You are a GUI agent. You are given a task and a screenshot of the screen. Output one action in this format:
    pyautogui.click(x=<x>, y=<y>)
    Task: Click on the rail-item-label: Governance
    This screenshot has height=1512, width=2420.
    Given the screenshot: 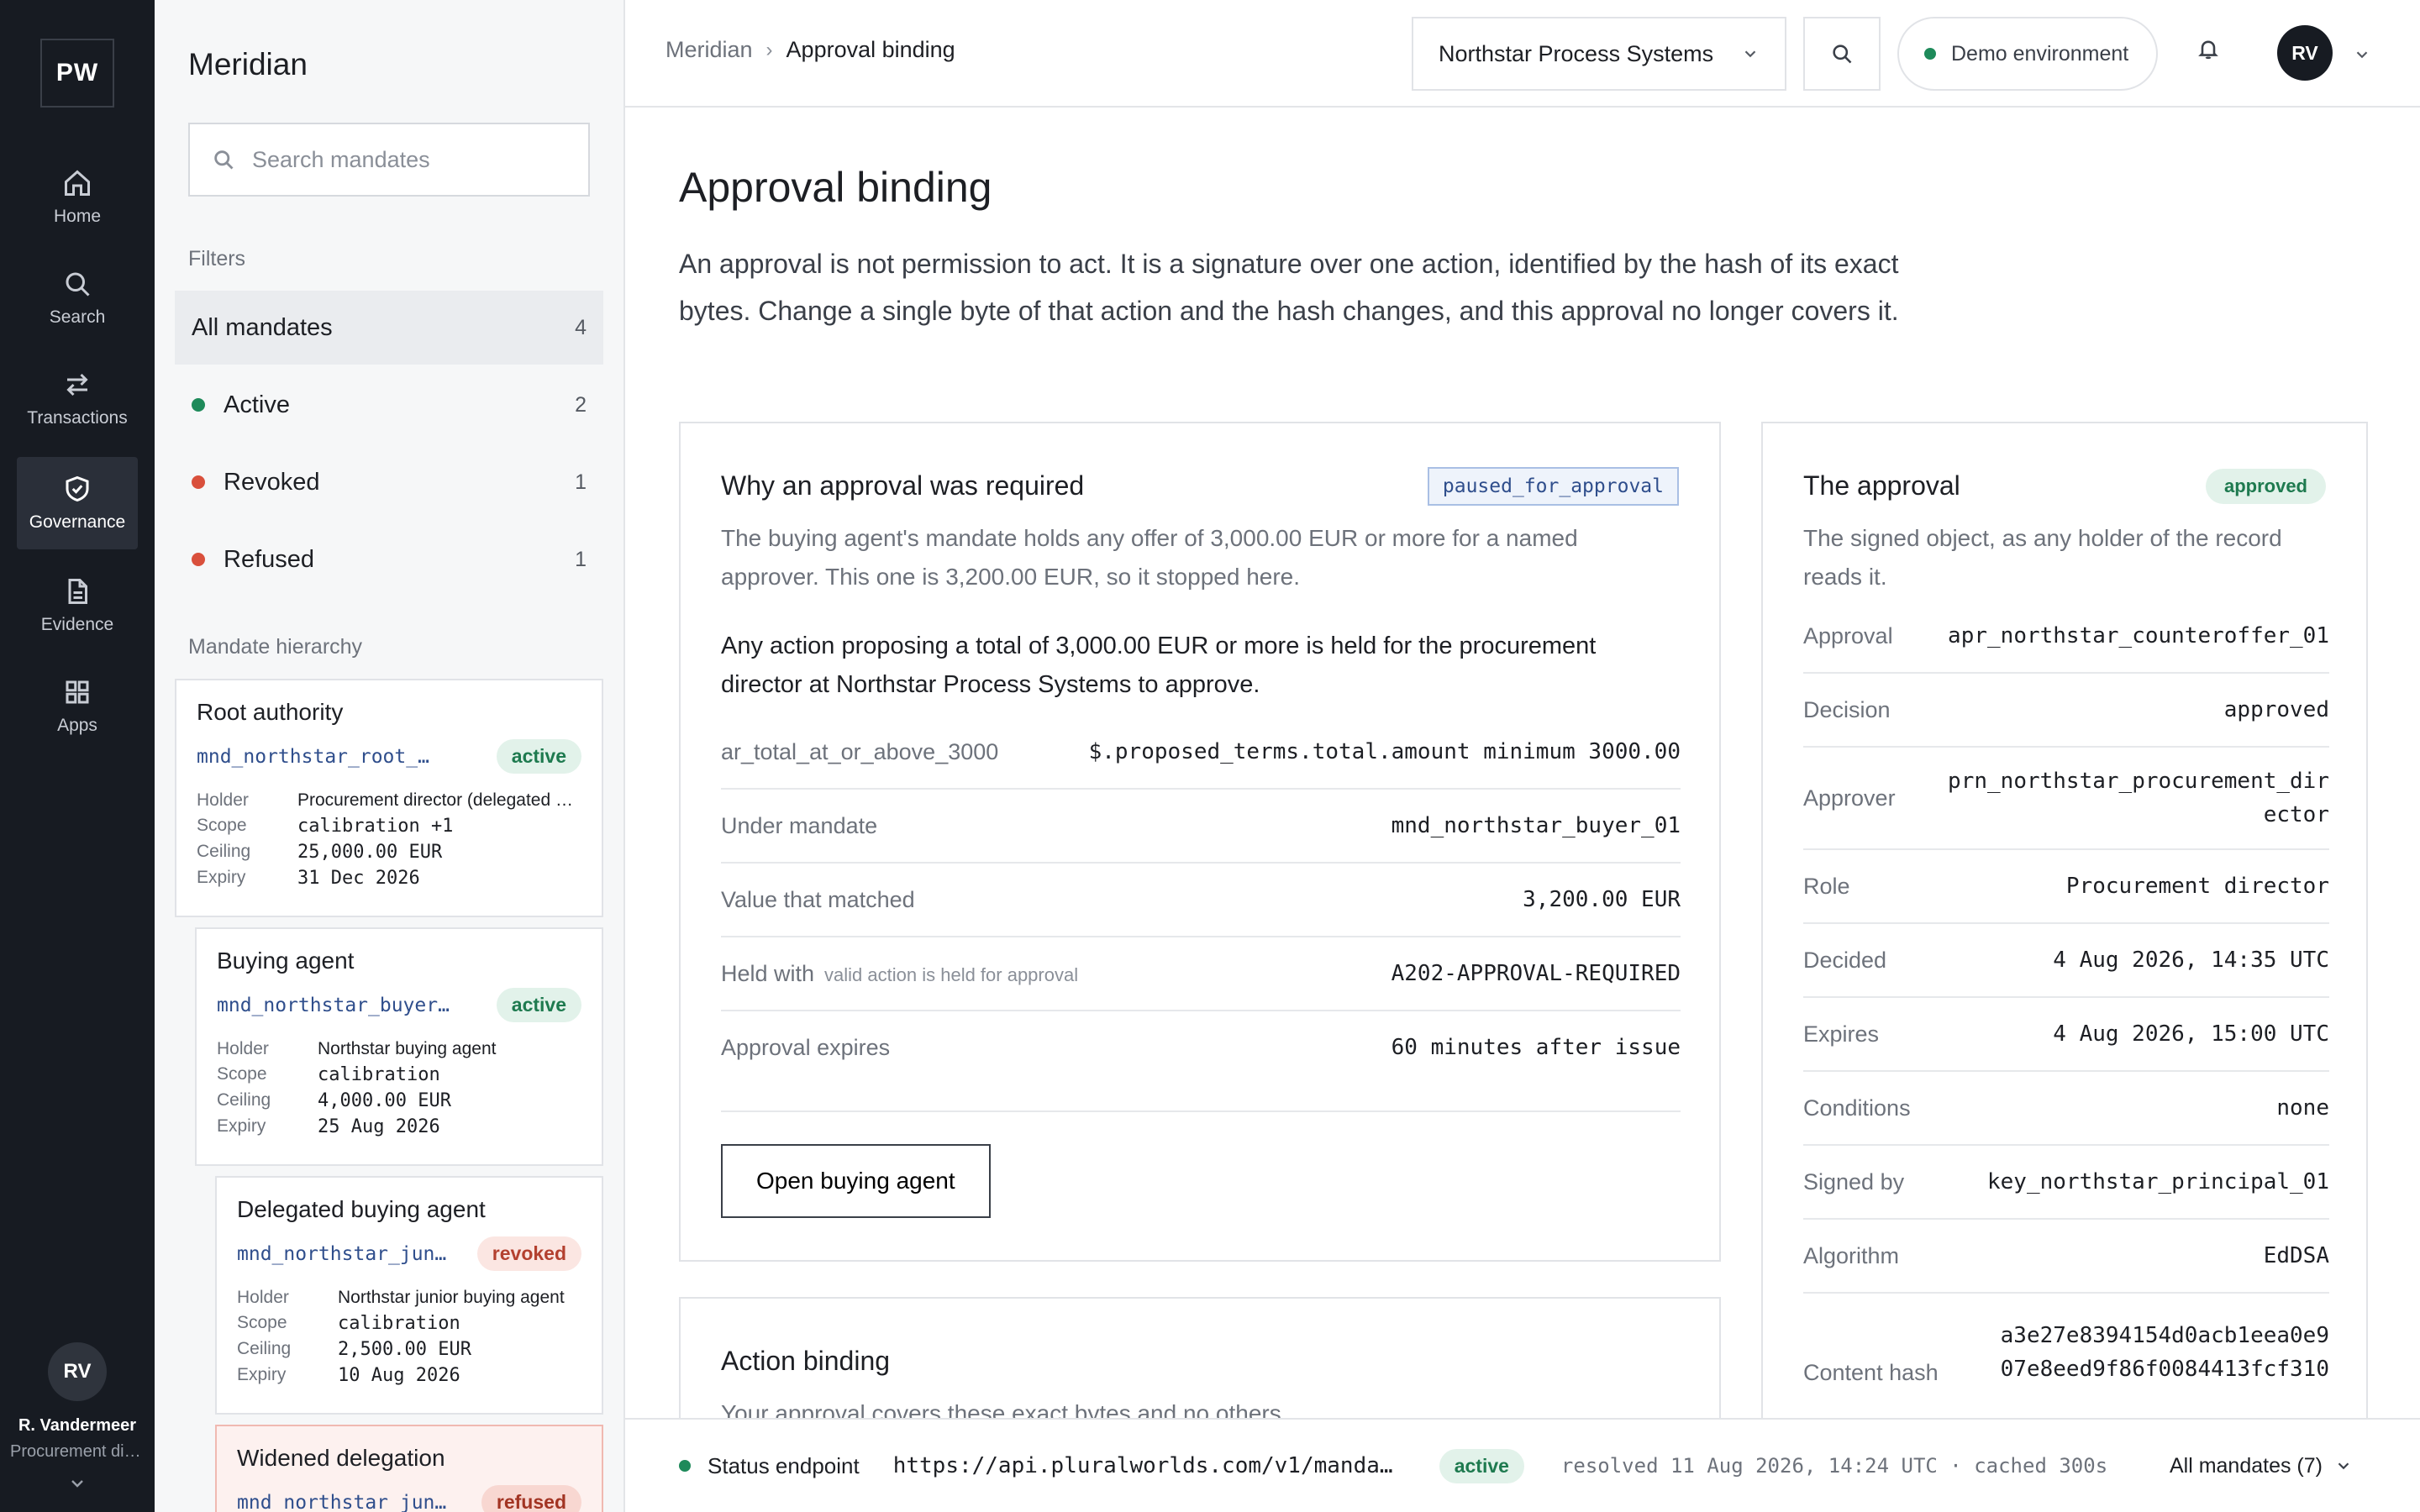 What is the action you would take?
    pyautogui.click(x=77, y=522)
    